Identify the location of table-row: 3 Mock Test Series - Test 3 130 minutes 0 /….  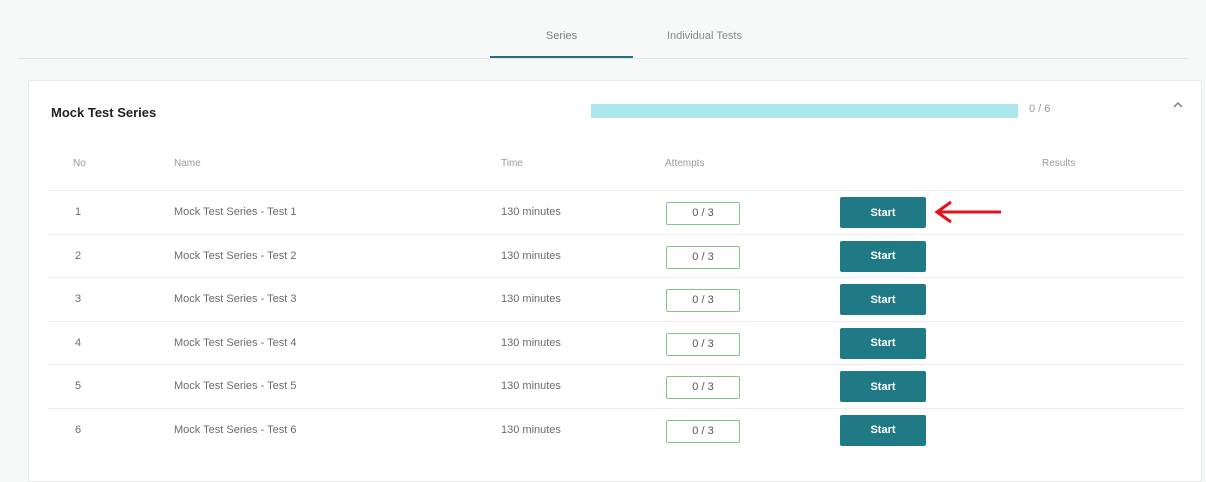
(616, 299).